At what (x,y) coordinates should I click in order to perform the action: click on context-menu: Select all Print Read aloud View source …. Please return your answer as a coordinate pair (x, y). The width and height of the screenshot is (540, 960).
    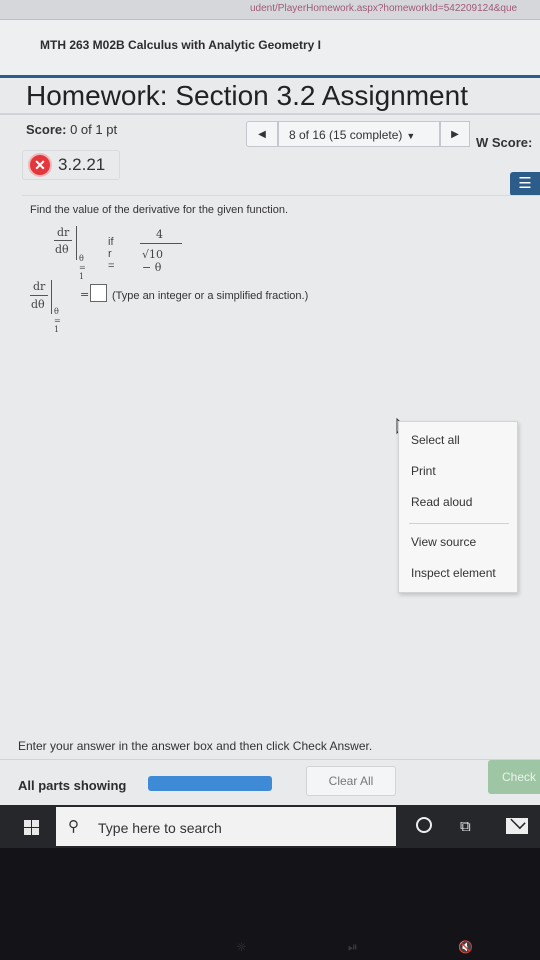
    Looking at the image, I should click on (458, 507).